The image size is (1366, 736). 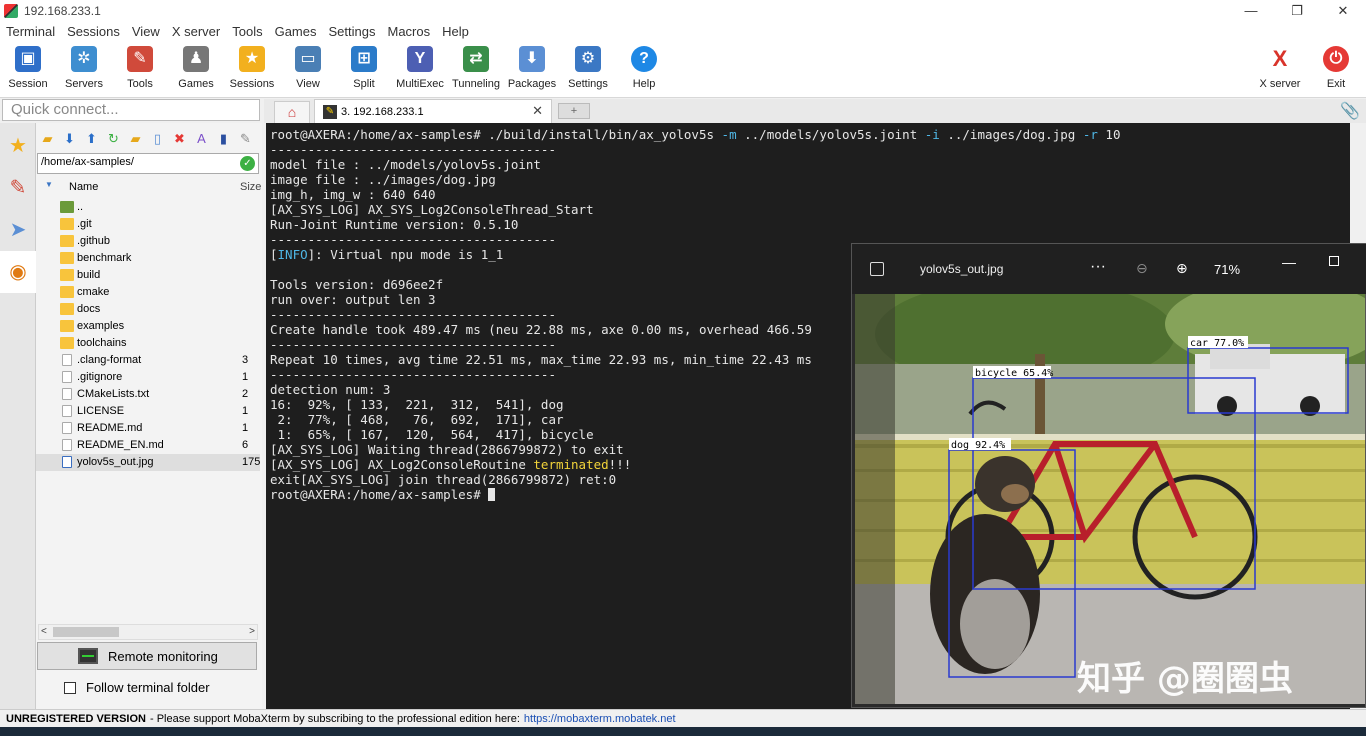 What do you see at coordinates (148, 632) in the screenshot?
I see `horizontal-scrollbar: < >` at bounding box center [148, 632].